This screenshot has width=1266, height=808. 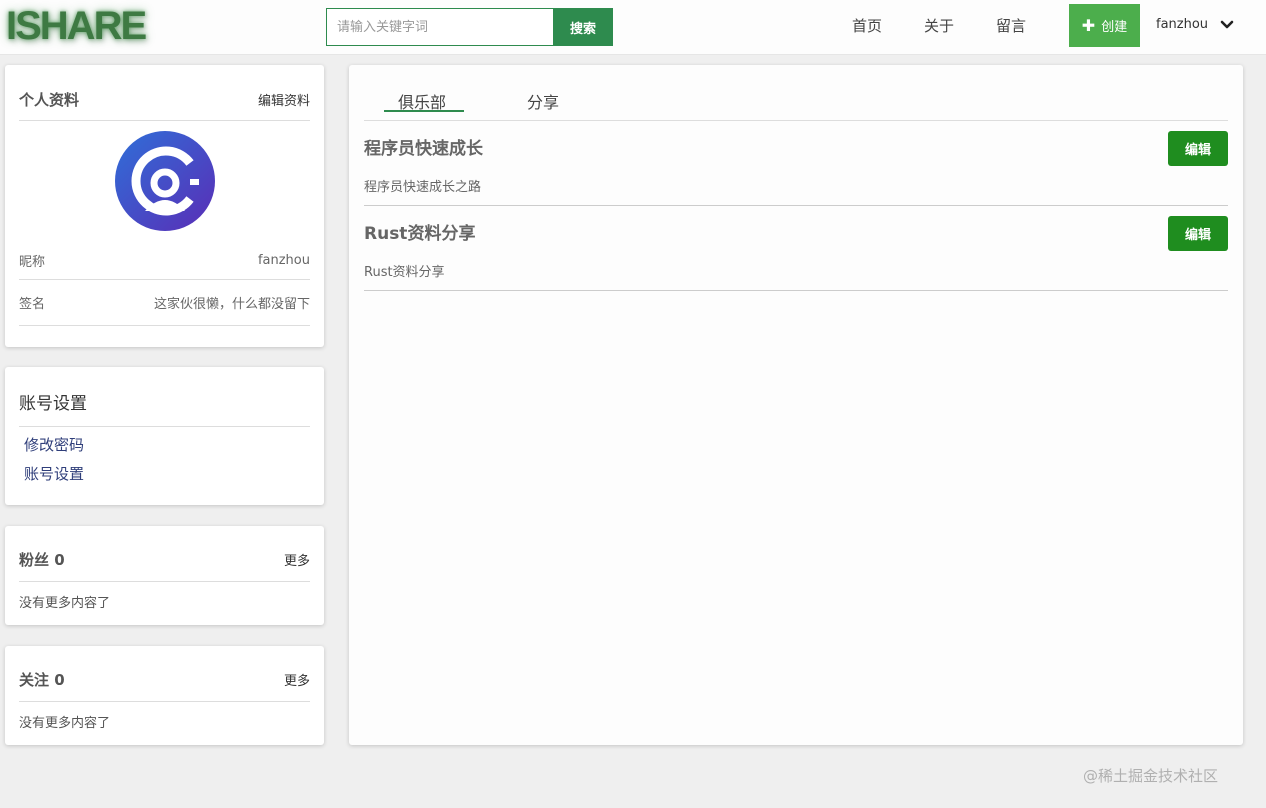 I want to click on fans-title: 粉丝 0, so click(x=42, y=560).